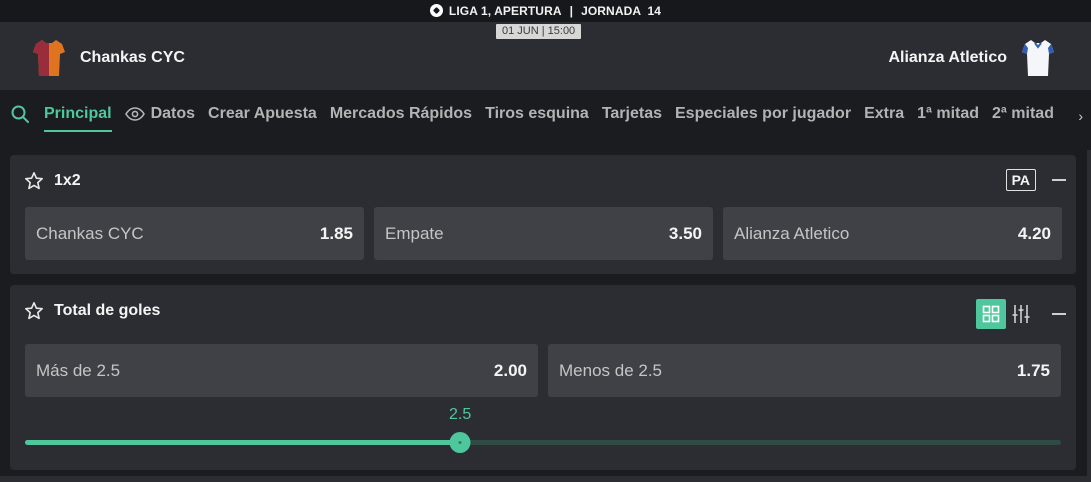 This screenshot has height=482, width=1091. I want to click on tab-label: 2ª mitad, so click(1023, 113).